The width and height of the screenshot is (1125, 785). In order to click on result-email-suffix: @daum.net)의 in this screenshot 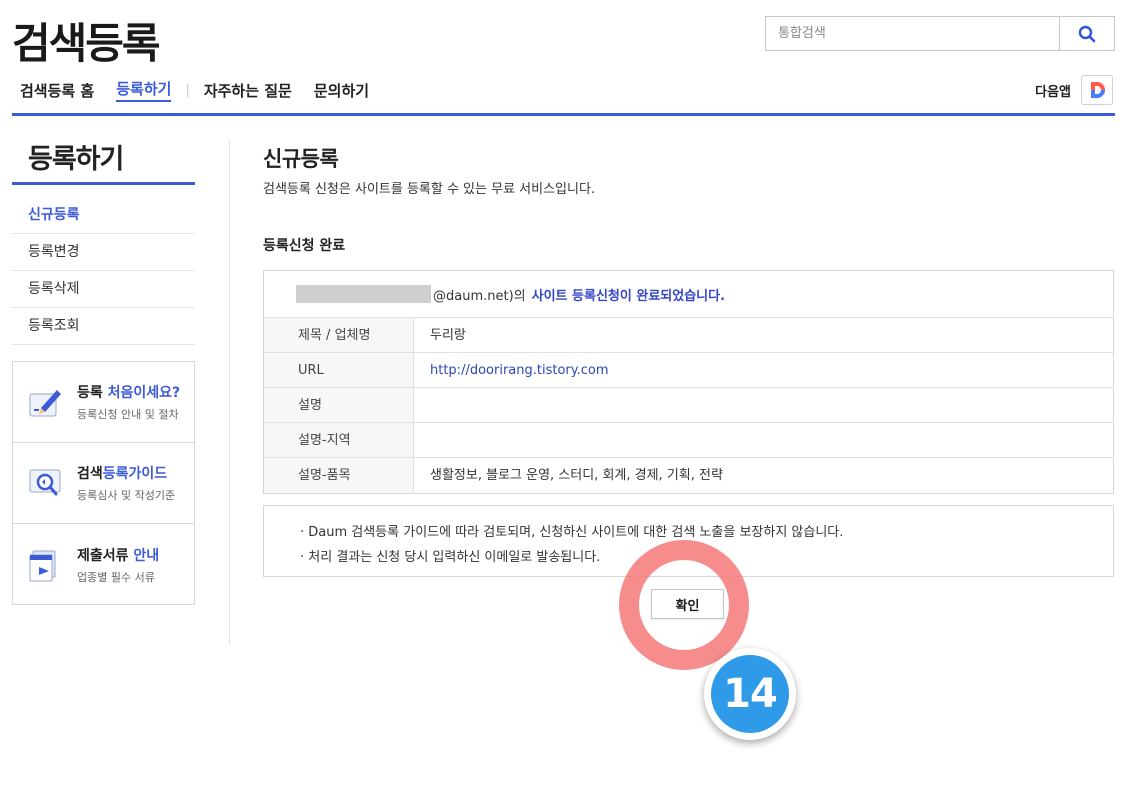, I will do `click(479, 296)`.